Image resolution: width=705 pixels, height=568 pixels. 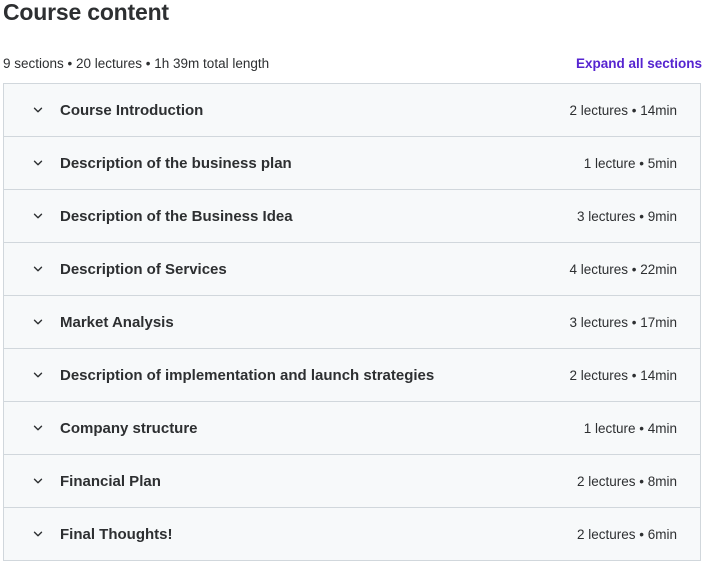 What do you see at coordinates (630, 428) in the screenshot?
I see `section-meta: 1 lecture • 4min` at bounding box center [630, 428].